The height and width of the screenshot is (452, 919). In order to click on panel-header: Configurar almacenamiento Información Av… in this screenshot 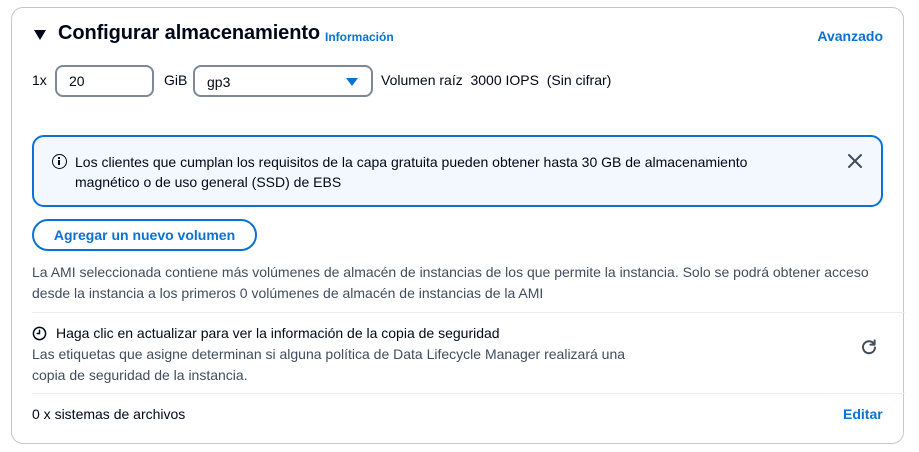, I will do `click(457, 36)`.